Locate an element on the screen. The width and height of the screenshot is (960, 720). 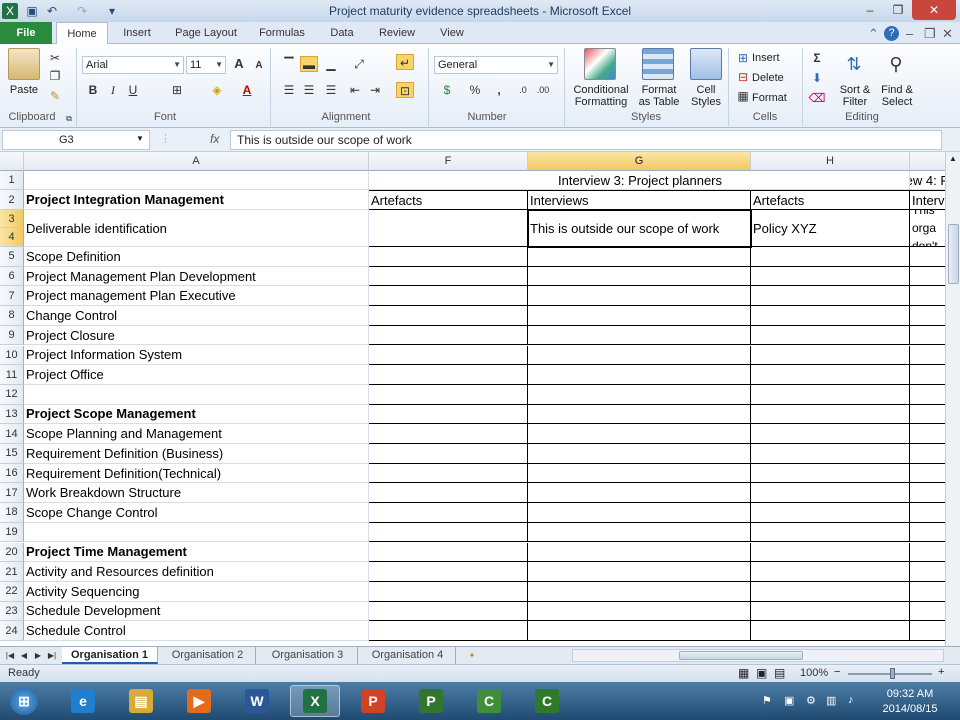
tray-icon: ⚙ is located at coordinates (811, 700).